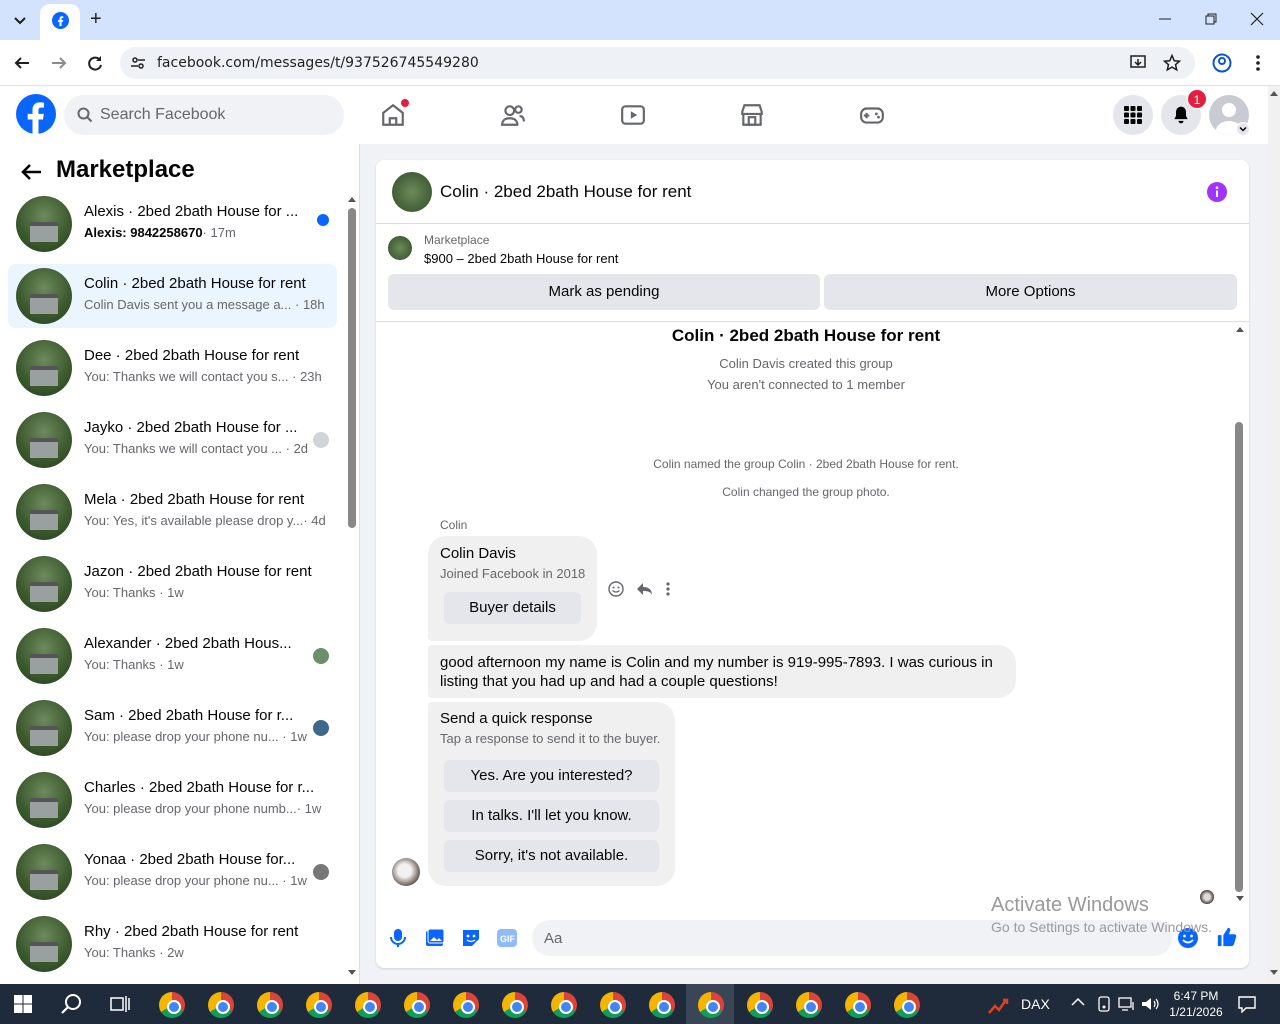 This screenshot has width=1280, height=1024. What do you see at coordinates (551, 816) in the screenshot?
I see `quick-response-in-talks-button: In talks. I'll let you know.` at bounding box center [551, 816].